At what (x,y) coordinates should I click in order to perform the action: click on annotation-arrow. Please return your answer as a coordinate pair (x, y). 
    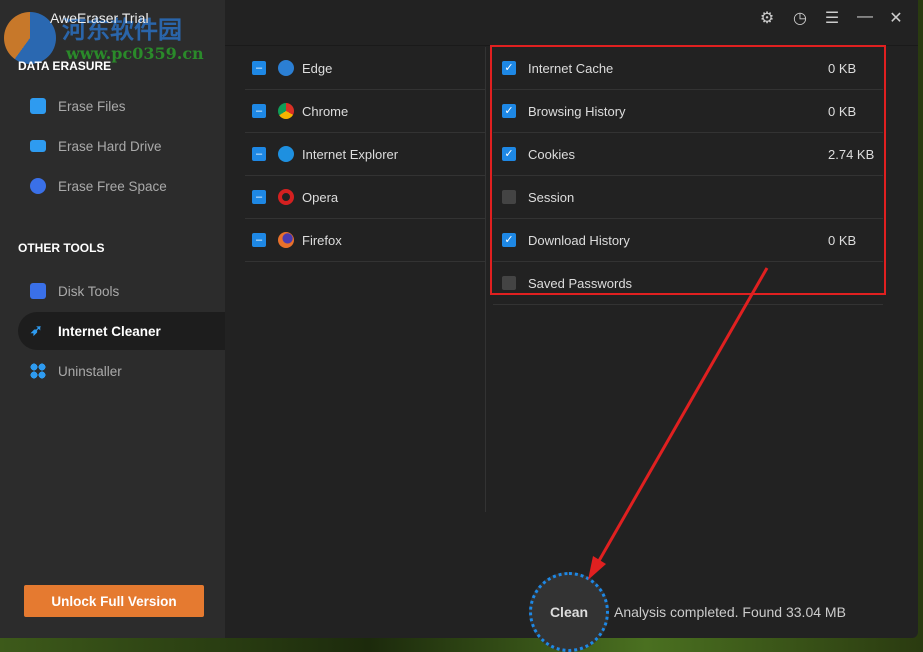
    Looking at the image, I should click on (678, 423).